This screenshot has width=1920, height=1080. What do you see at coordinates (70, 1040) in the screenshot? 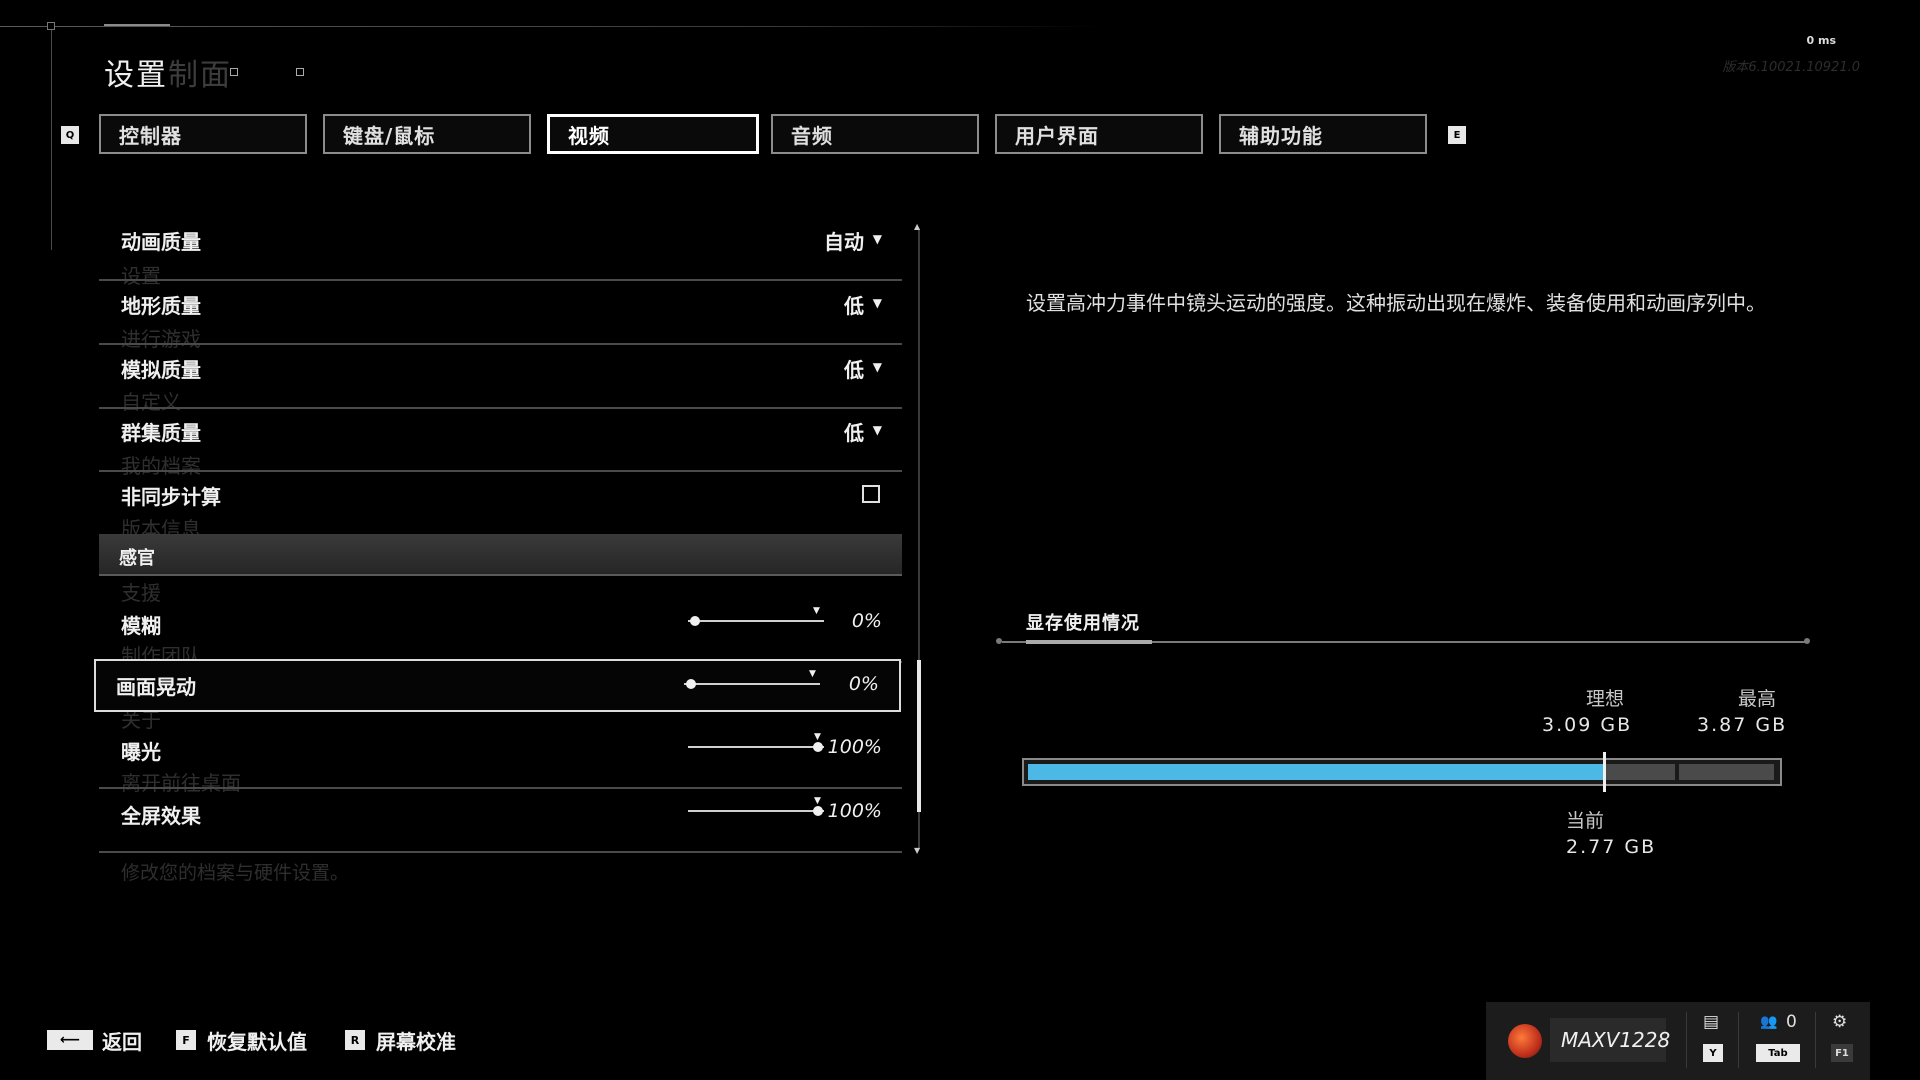
I see `back-key-icon: ⟵` at bounding box center [70, 1040].